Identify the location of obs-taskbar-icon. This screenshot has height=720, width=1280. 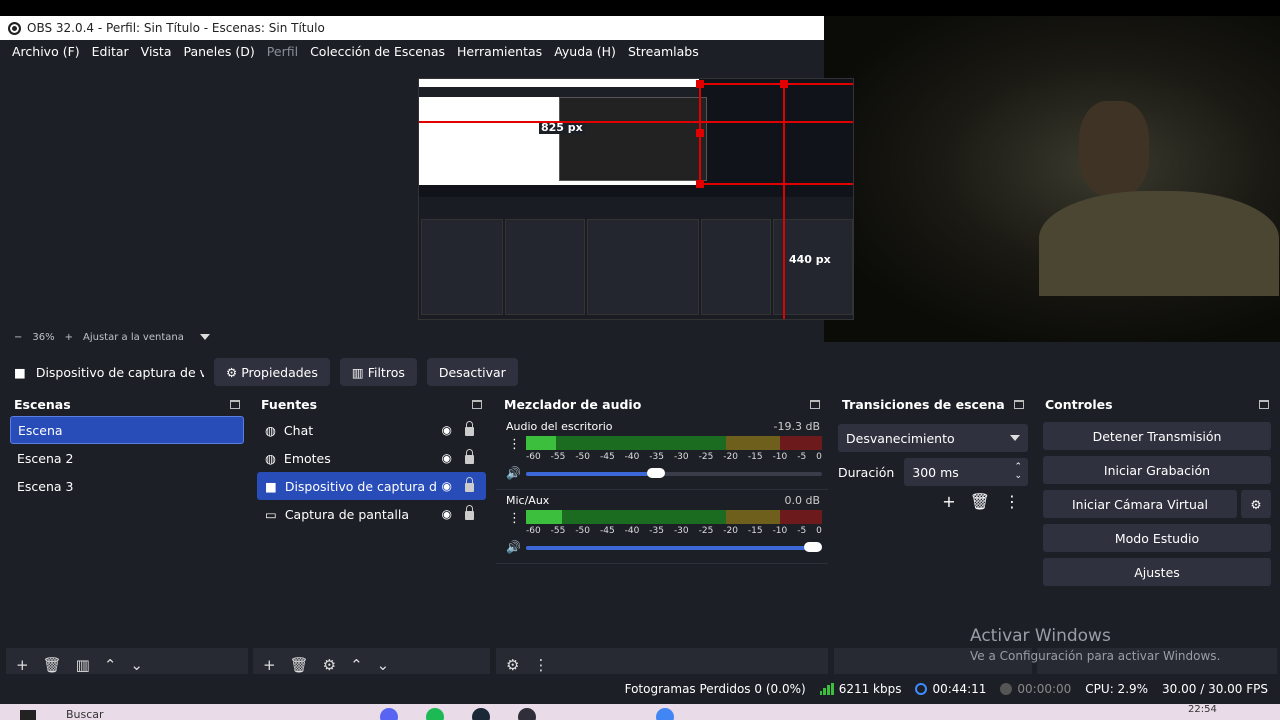
(527, 714).